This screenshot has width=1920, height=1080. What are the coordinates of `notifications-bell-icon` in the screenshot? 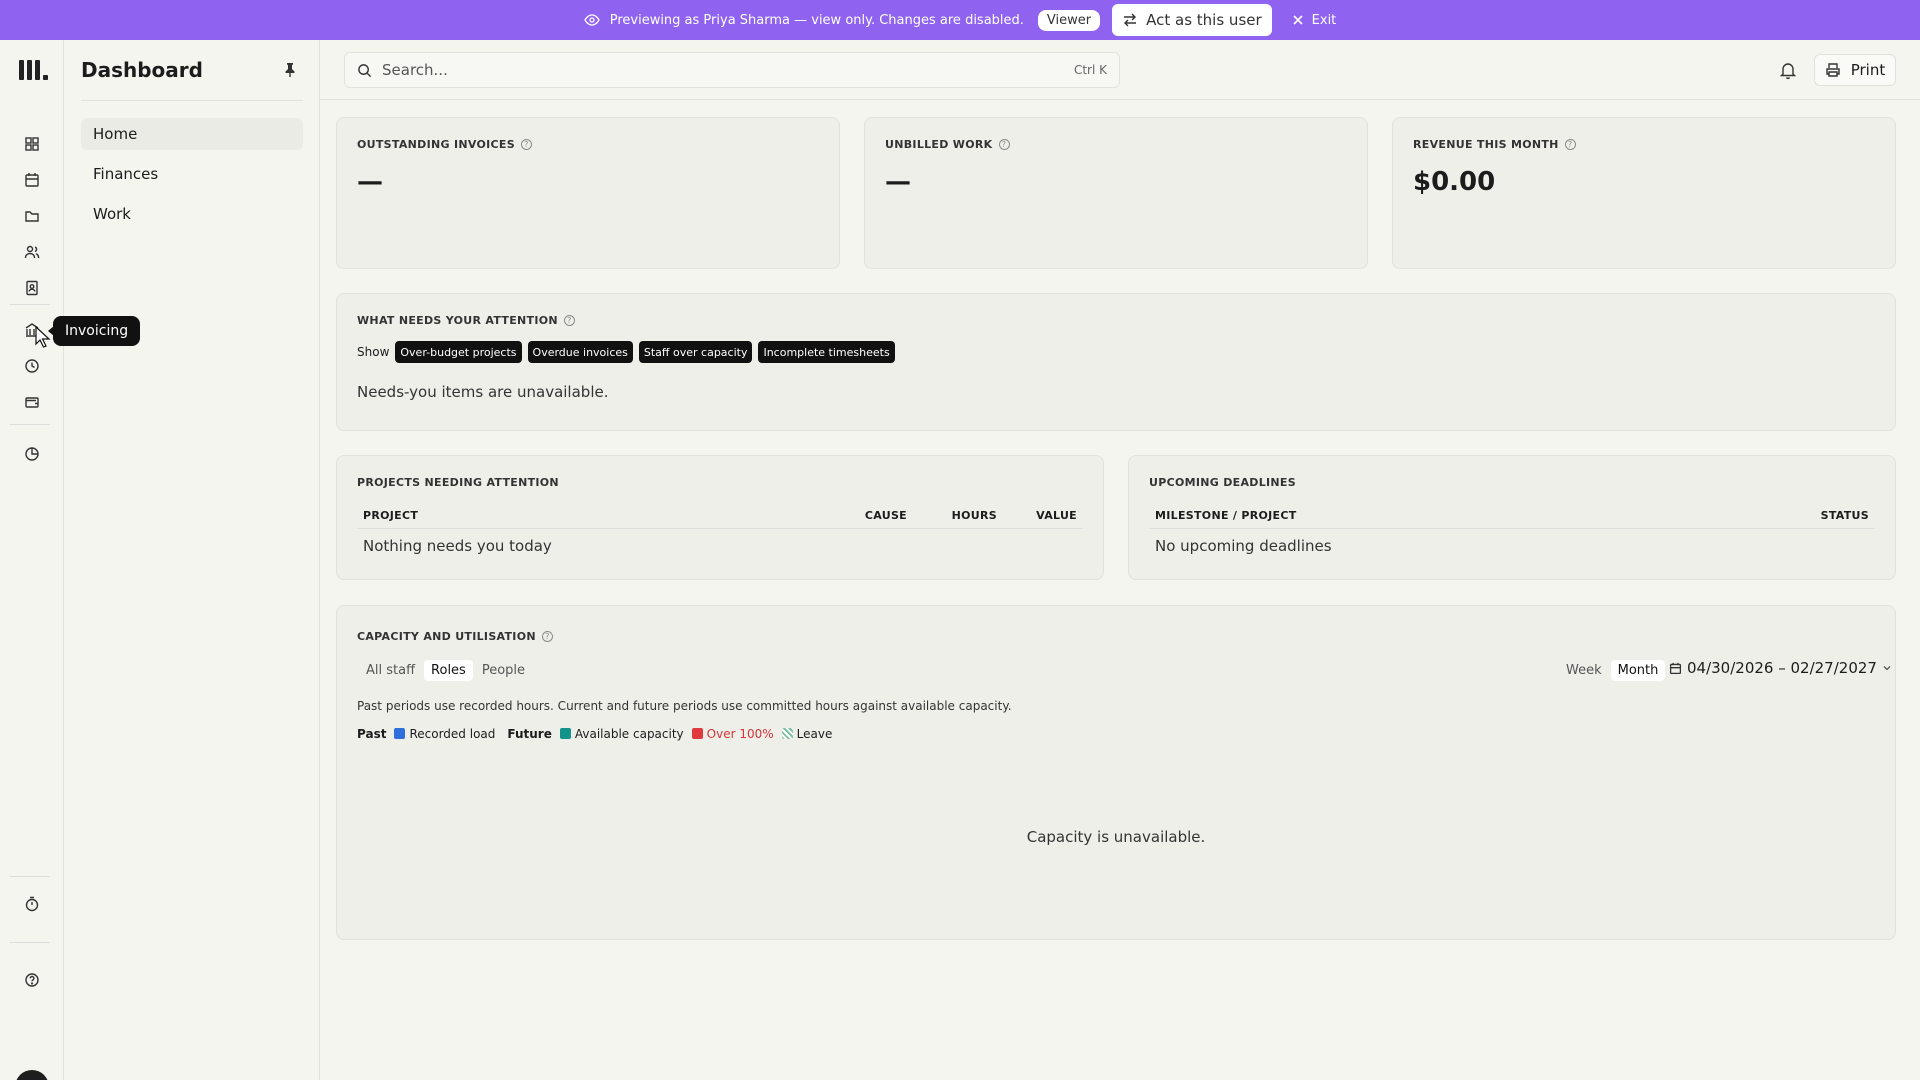 It's located at (1788, 70).